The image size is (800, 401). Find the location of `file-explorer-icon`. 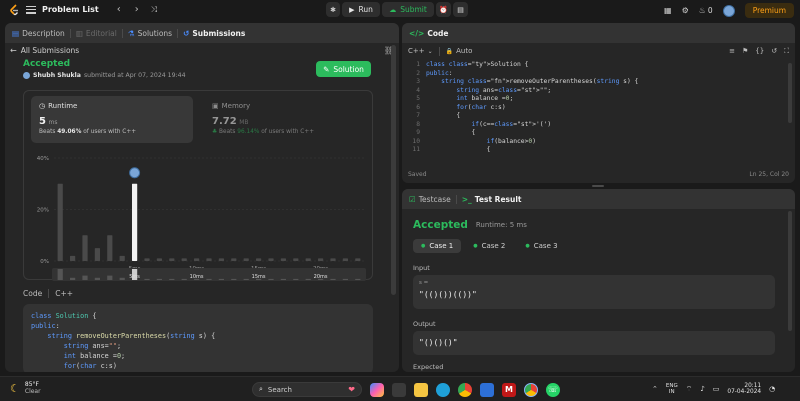

file-explorer-icon is located at coordinates (421, 389).